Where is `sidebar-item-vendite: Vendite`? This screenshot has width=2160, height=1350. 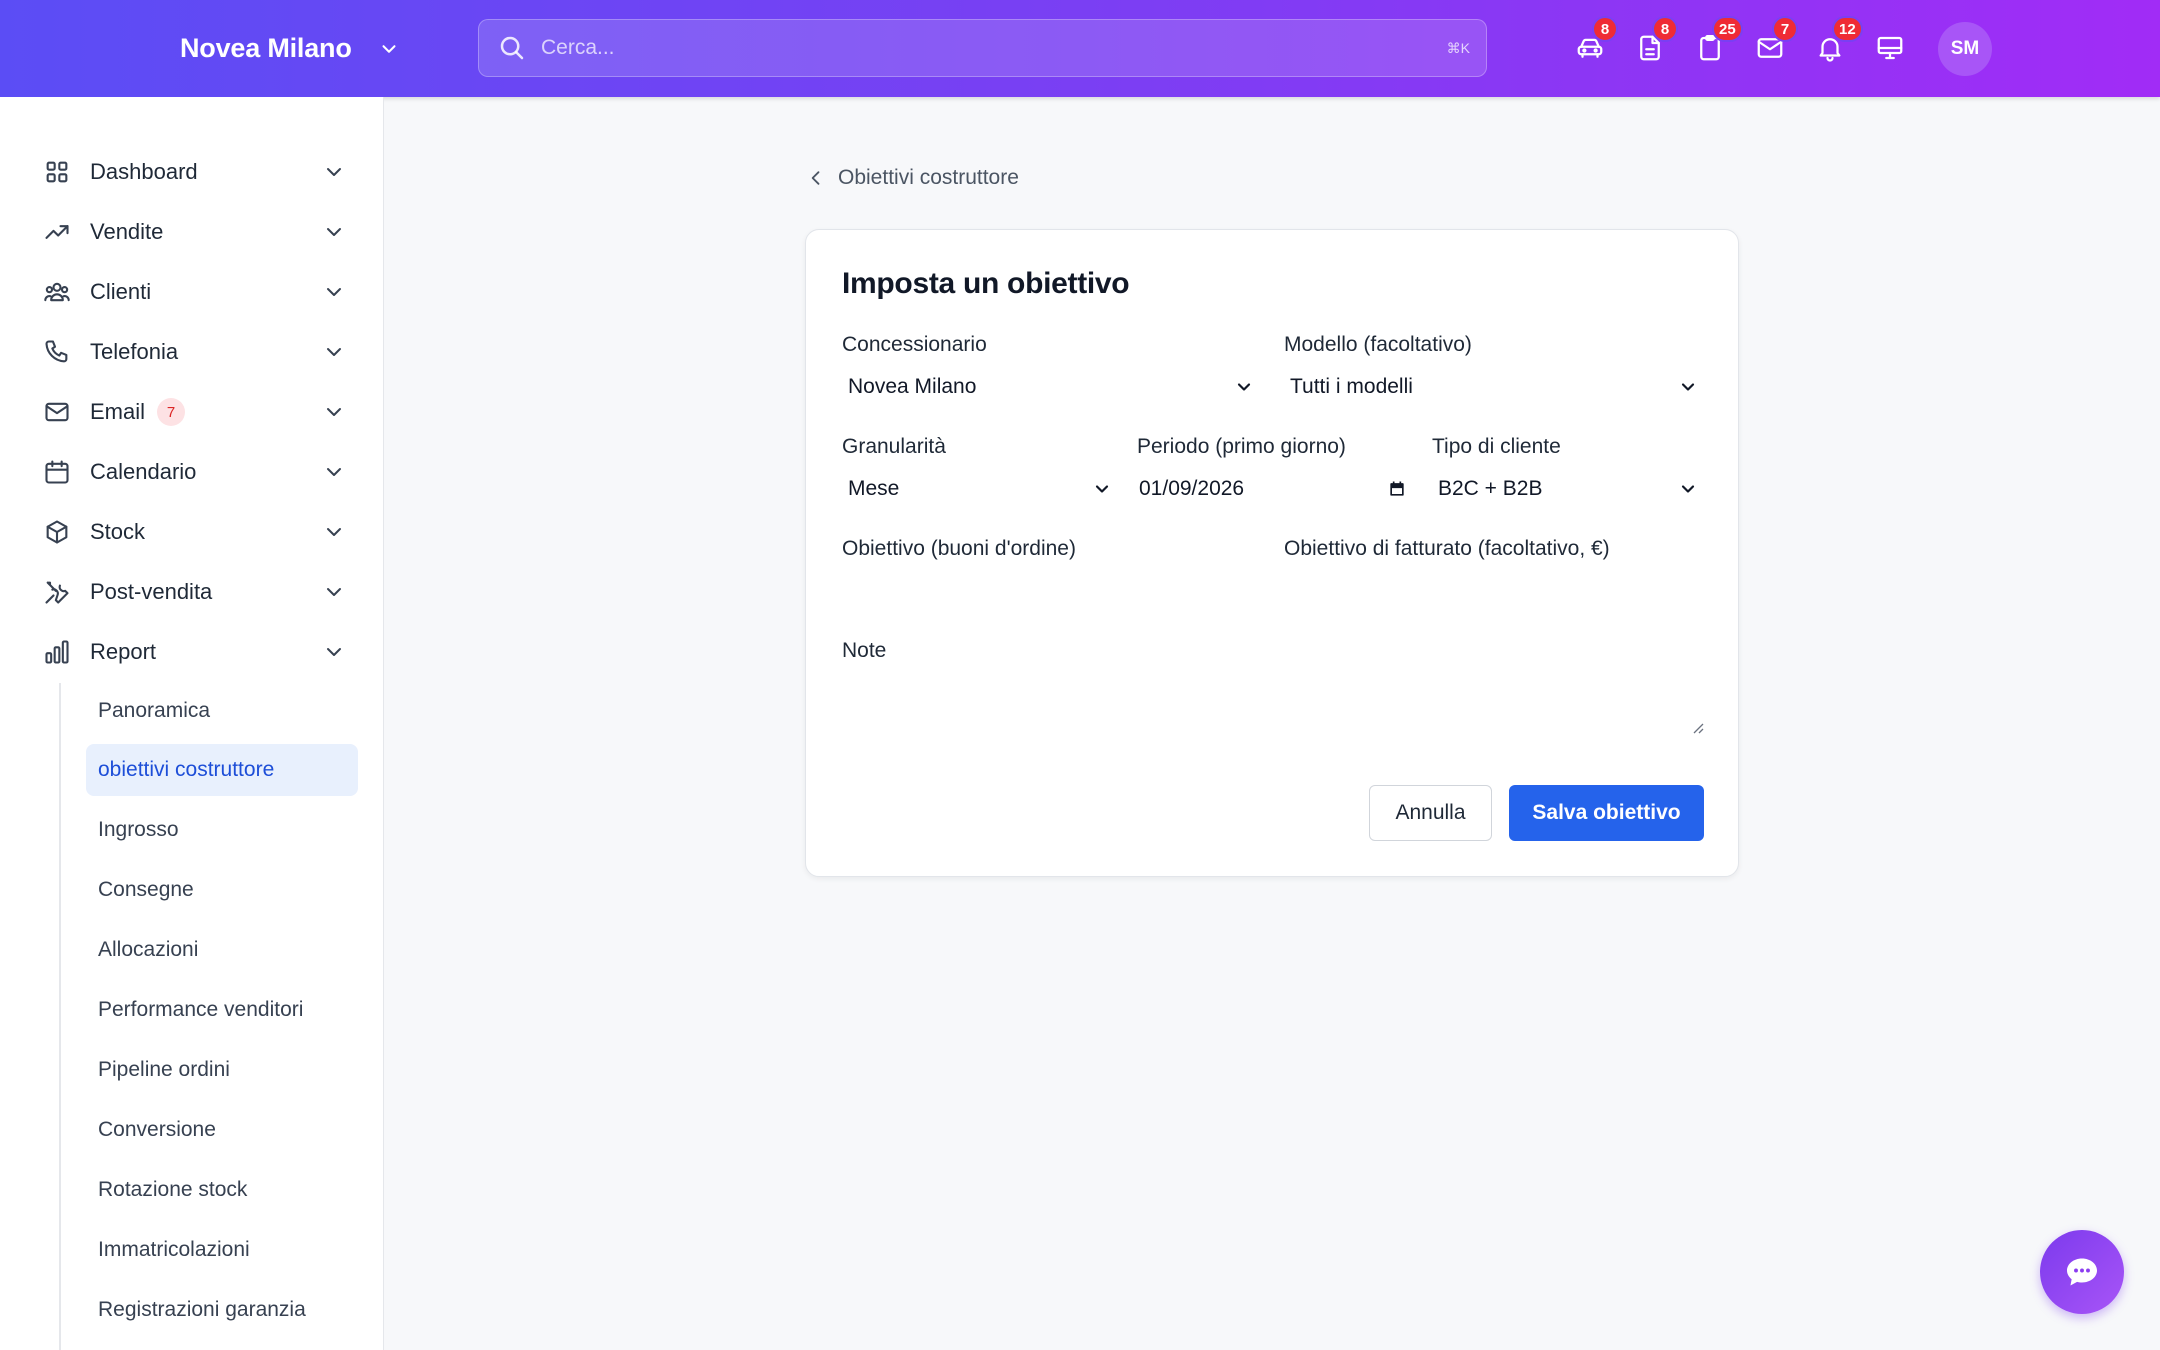 sidebar-item-vendite: Vendite is located at coordinates (193, 232).